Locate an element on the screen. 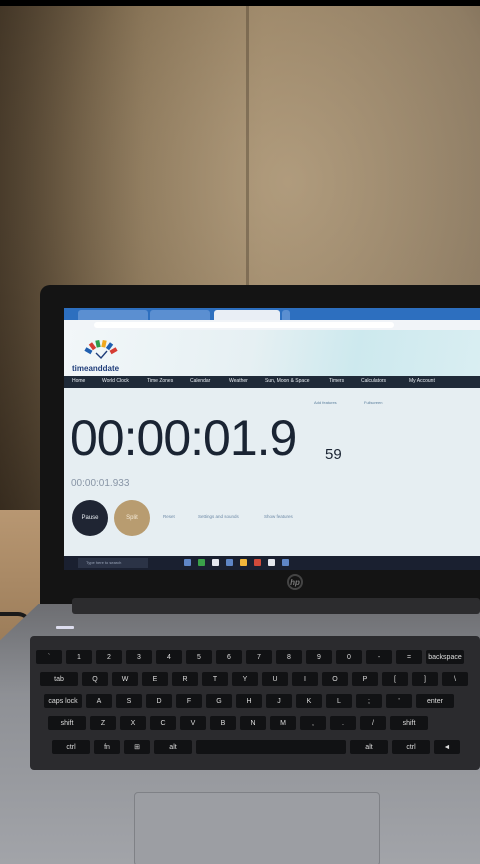  pause-button: Pause is located at coordinates (90, 518).